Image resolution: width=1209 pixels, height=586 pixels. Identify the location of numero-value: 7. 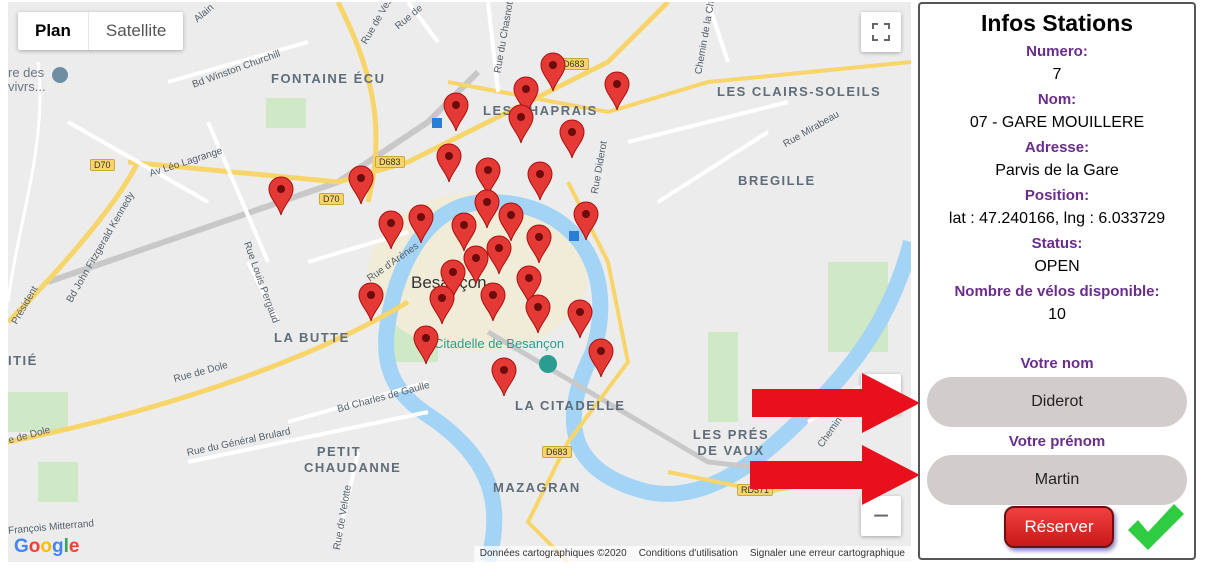
(1057, 74).